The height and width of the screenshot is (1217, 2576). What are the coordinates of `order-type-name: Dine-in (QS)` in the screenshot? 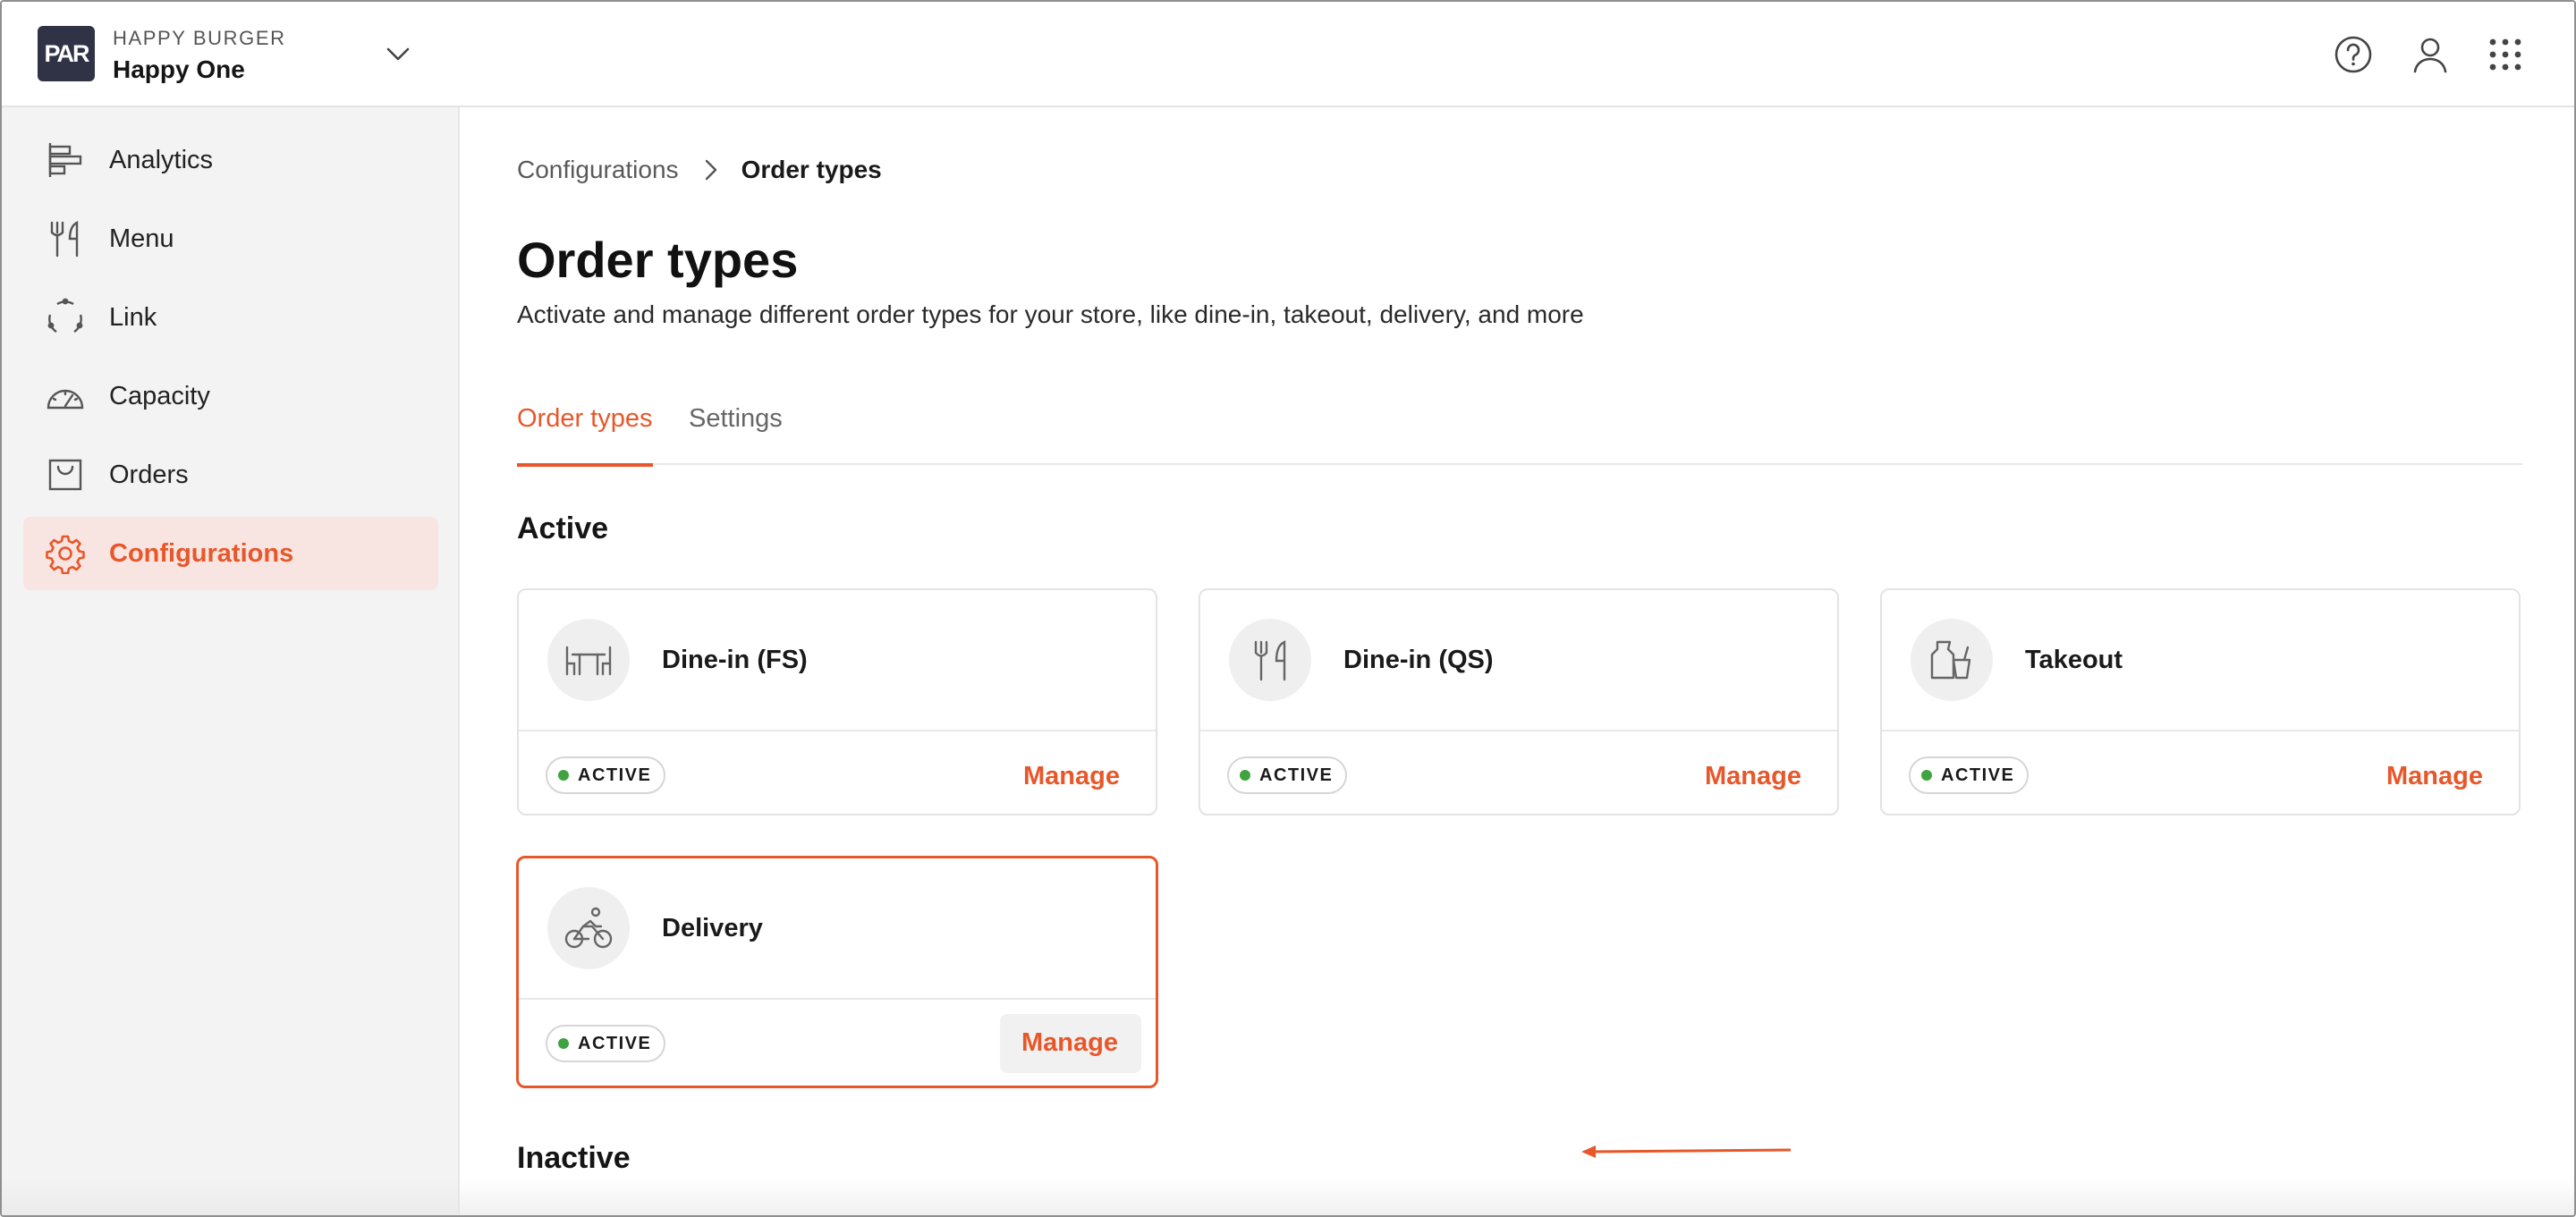 It's located at (1418, 660).